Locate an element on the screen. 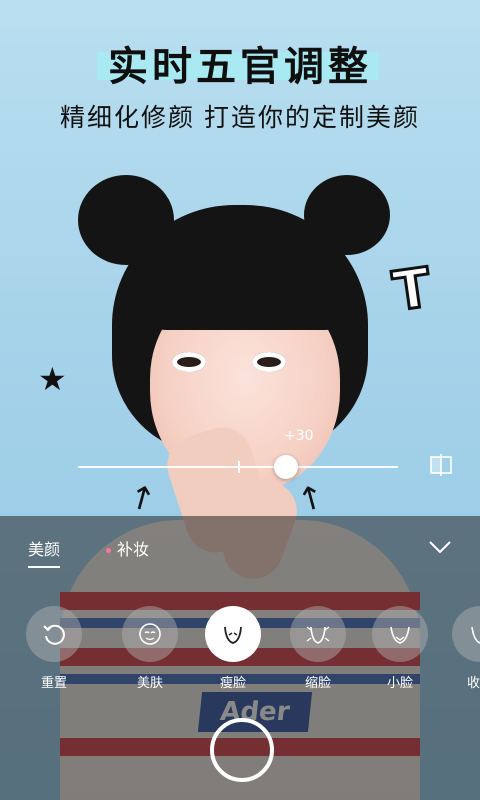 The height and width of the screenshot is (800, 480). tool-label: 美肤 is located at coordinates (149, 683).